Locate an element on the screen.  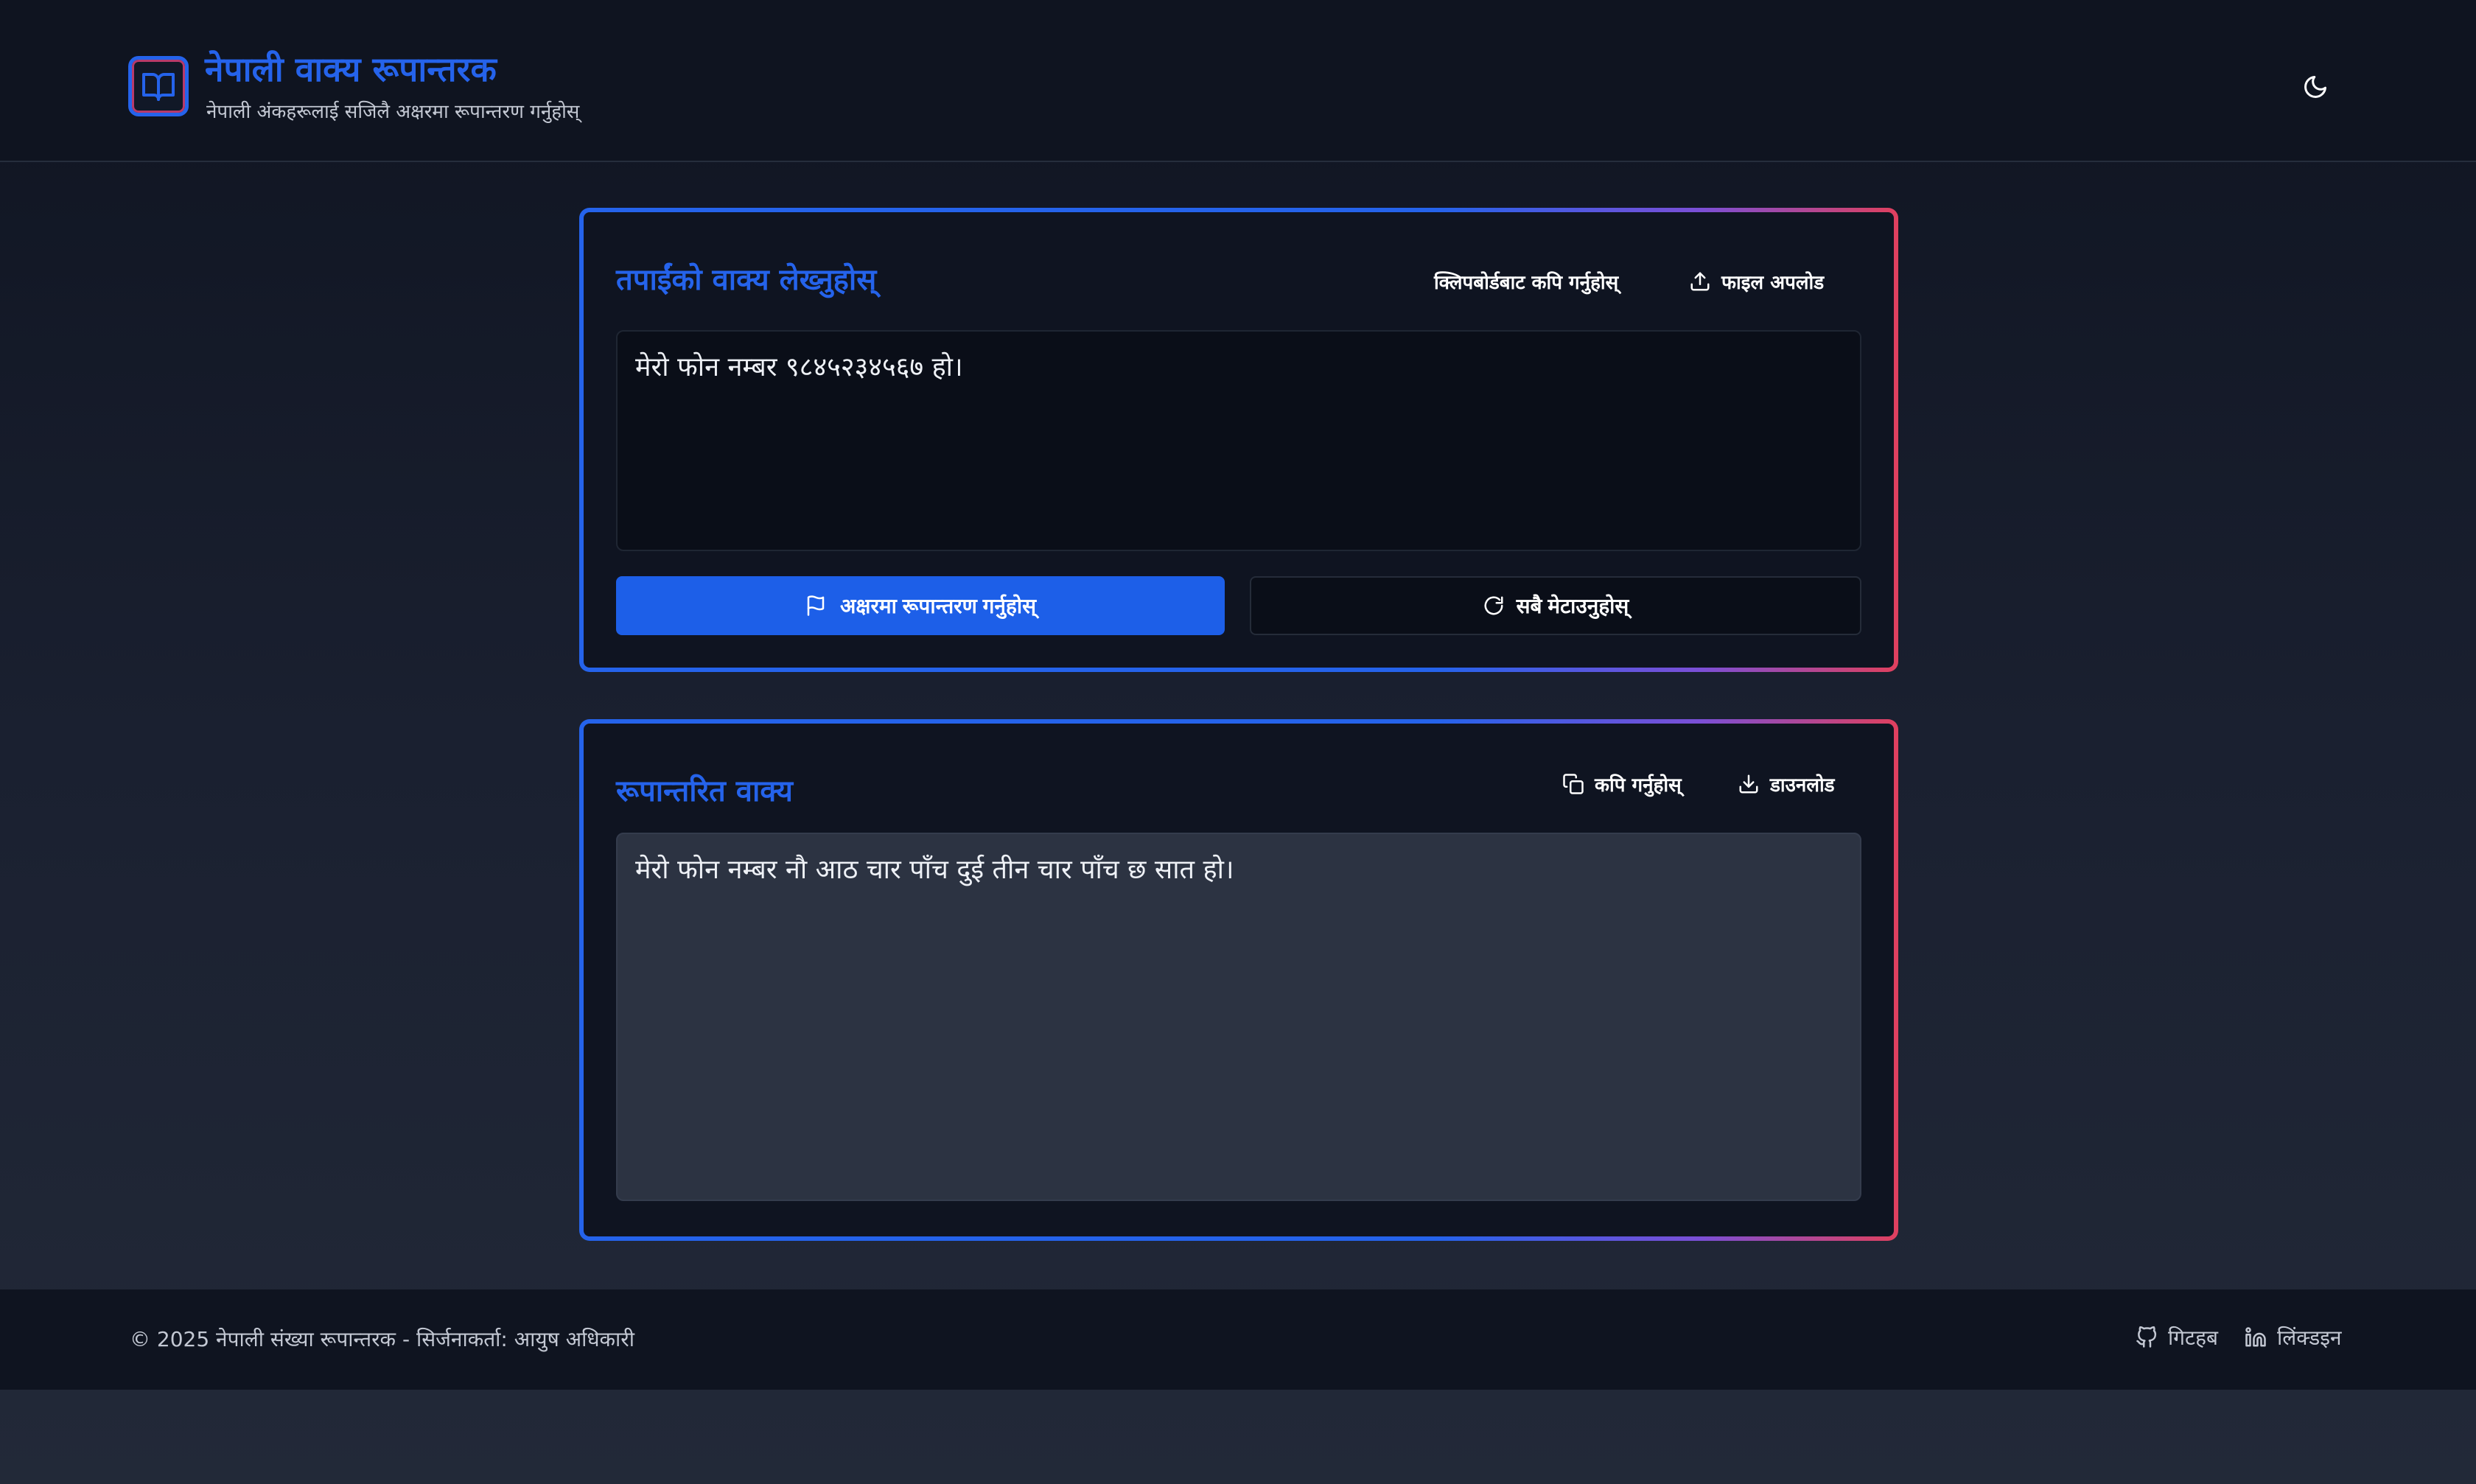
clipboard-paste-label: क्लिपबोर्डबाट कपि गर्नुहोस् is located at coordinates (1526, 283).